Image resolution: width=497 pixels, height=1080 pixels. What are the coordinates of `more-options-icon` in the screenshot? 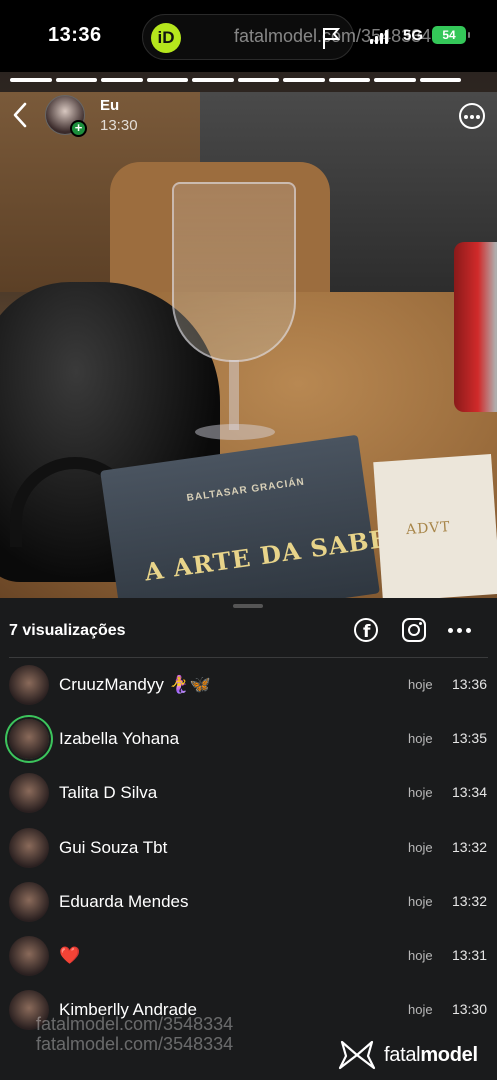 It's located at (460, 631).